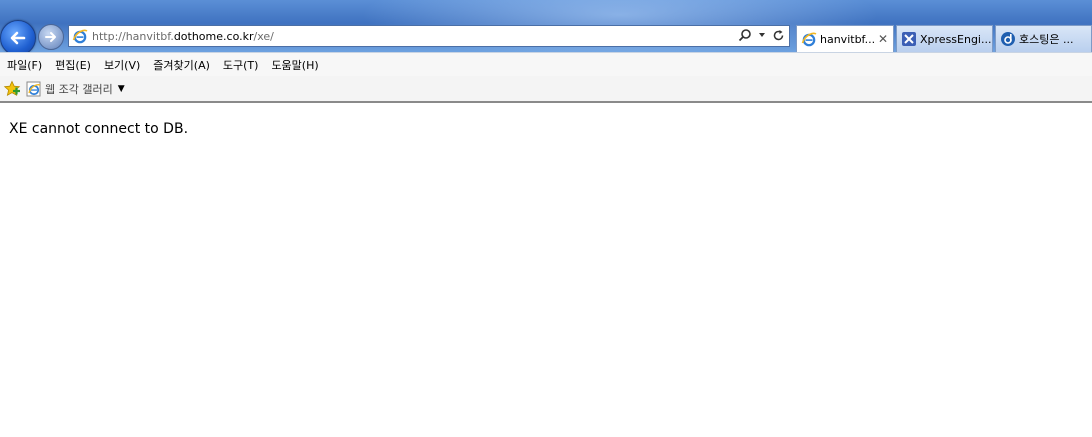 This screenshot has height=437, width=1092. What do you see at coordinates (73, 65) in the screenshot?
I see `menu-edit: 편집(E)` at bounding box center [73, 65].